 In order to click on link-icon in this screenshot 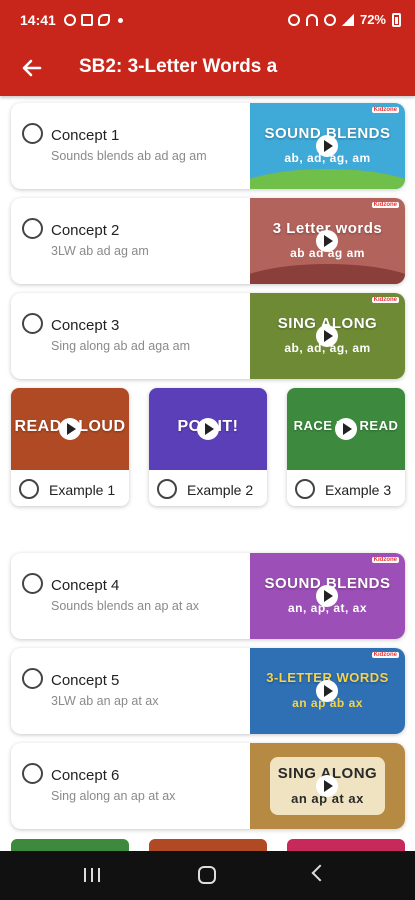, I will do `click(104, 20)`.